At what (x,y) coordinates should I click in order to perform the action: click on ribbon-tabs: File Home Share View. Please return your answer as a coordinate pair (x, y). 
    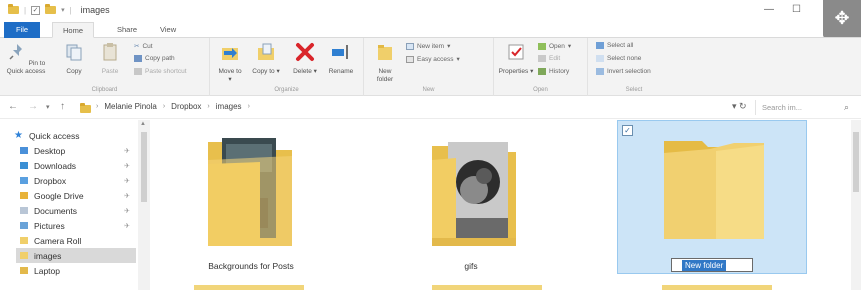
    Looking at the image, I should click on (430, 30).